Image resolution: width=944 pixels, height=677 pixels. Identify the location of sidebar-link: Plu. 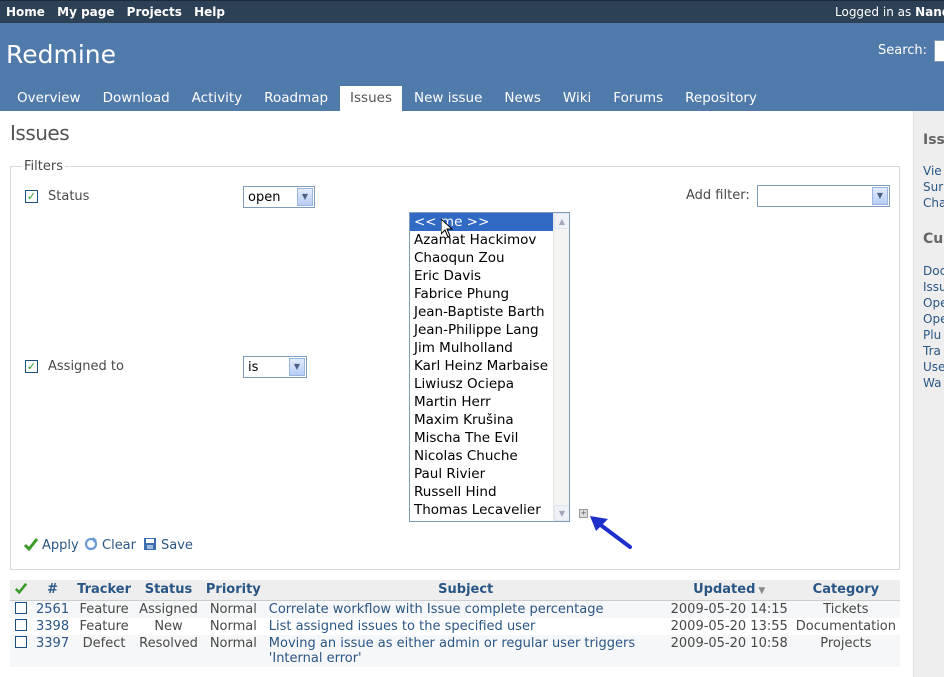
(932, 335).